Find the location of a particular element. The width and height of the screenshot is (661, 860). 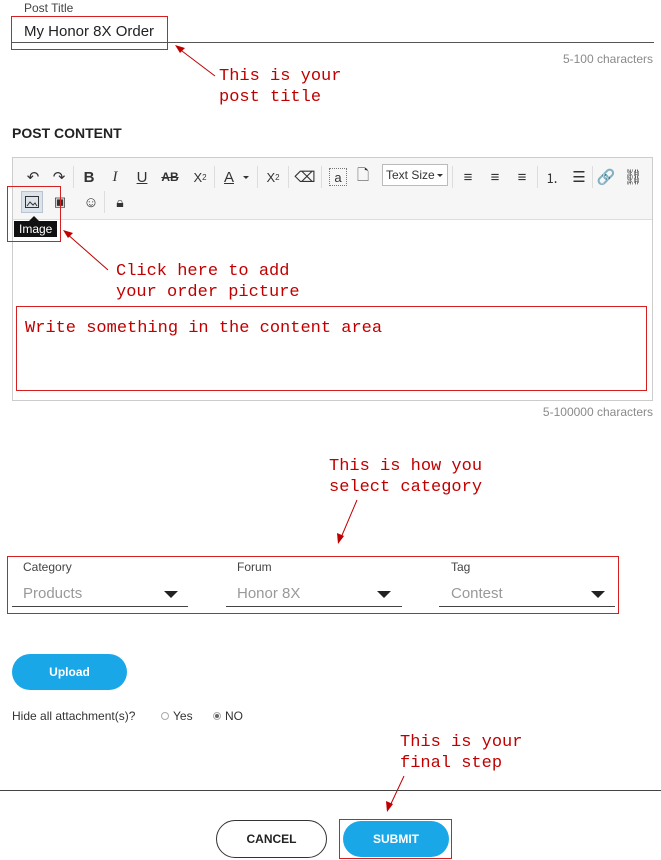

annotation-title-box is located at coordinates (89, 33).